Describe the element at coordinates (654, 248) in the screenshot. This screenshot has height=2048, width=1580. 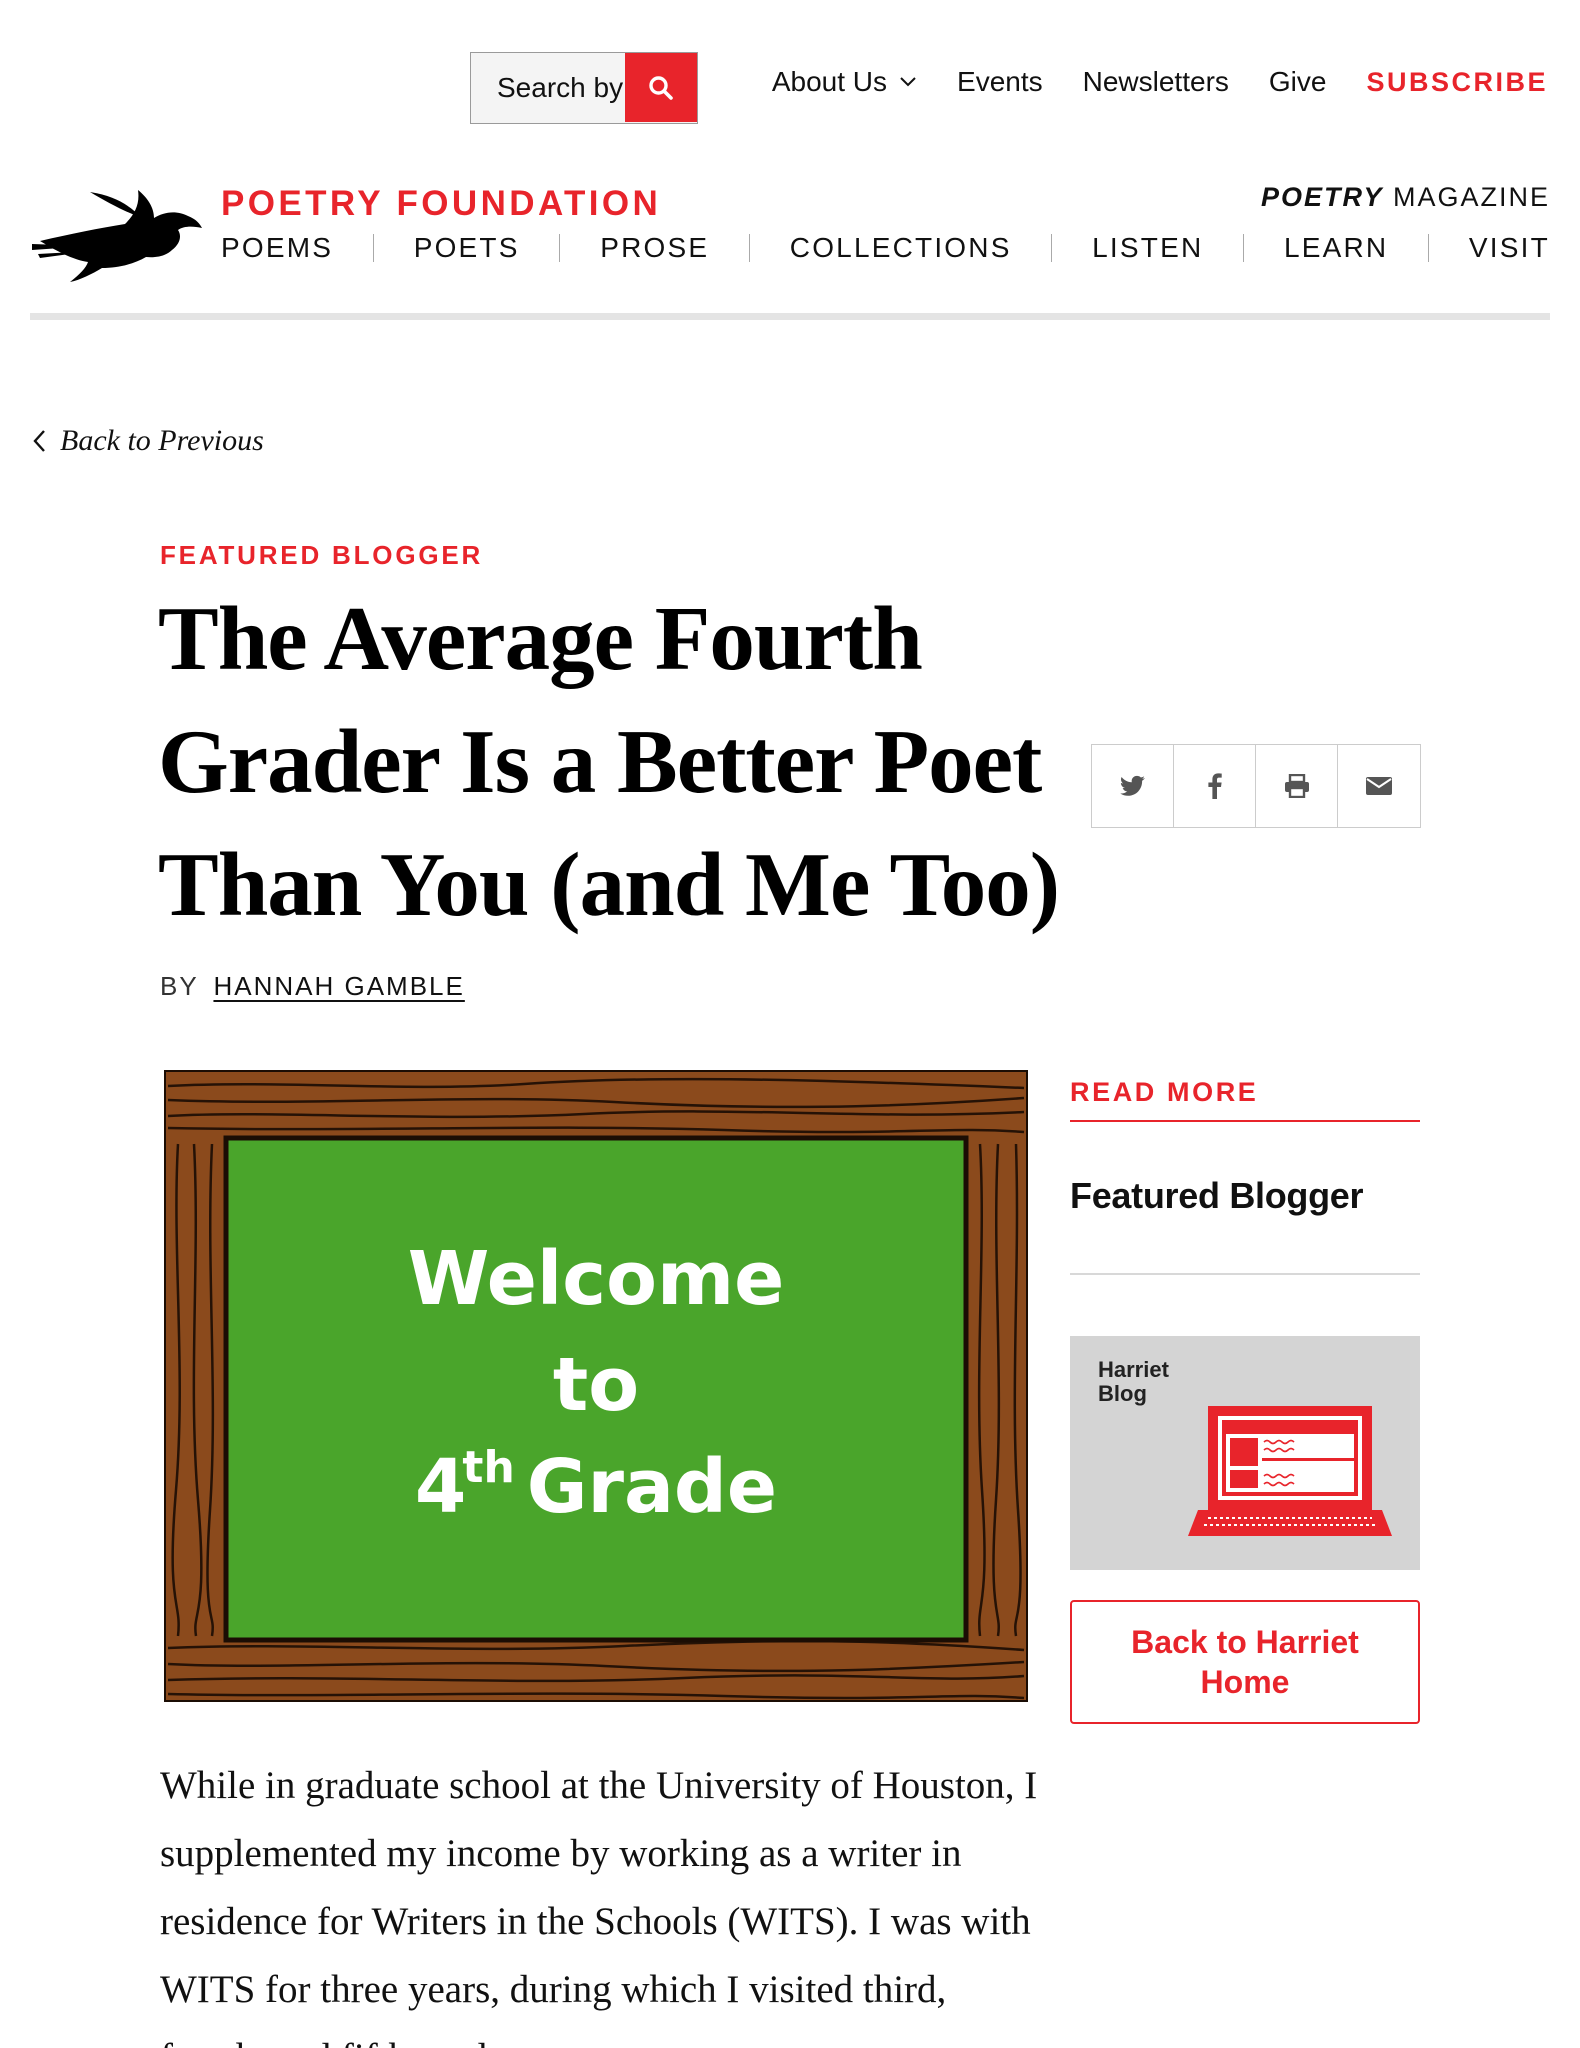
I see `nav-item-prose: PROSE` at that location.